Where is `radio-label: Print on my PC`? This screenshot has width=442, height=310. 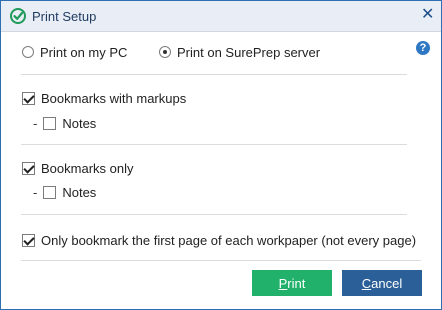 radio-label: Print on my PC is located at coordinates (84, 52).